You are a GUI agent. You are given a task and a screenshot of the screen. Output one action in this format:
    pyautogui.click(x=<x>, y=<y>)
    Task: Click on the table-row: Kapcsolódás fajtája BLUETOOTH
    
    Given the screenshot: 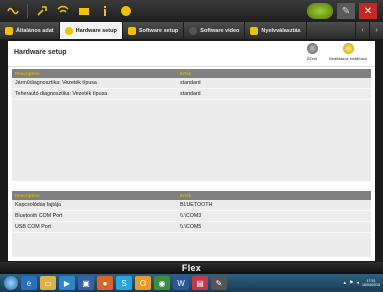 What is the action you would take?
    pyautogui.click(x=191, y=205)
    